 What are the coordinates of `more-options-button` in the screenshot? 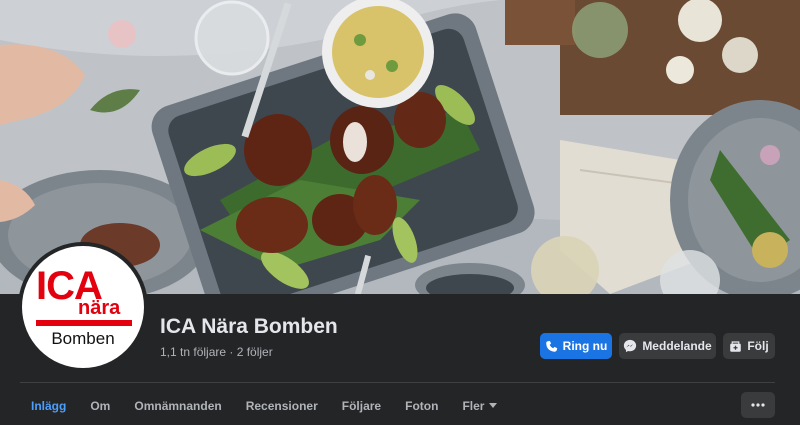 It's located at (758, 405).